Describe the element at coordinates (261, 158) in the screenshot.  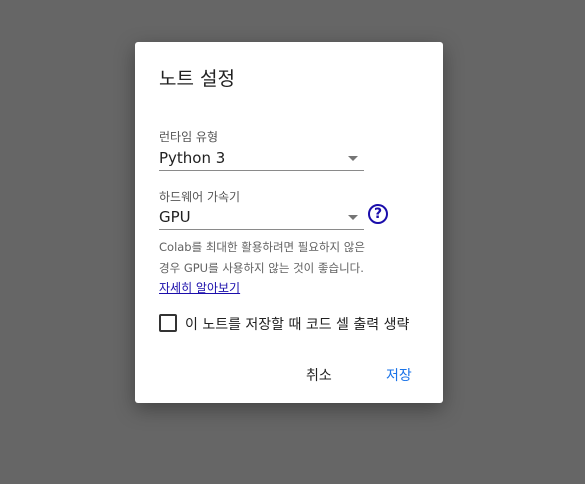
I see `runtime-type-select: Python 3` at that location.